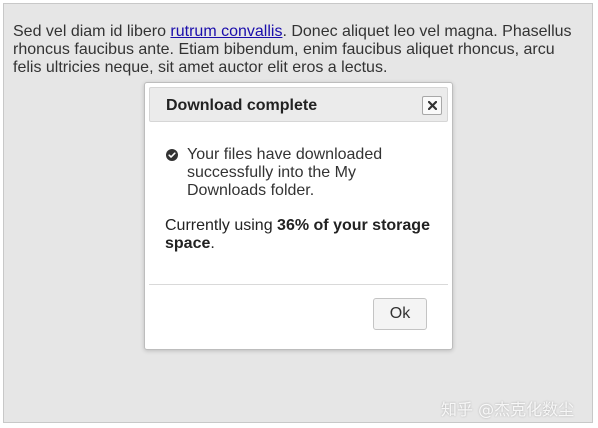 Image resolution: width=598 pixels, height=428 pixels. What do you see at coordinates (242, 105) in the screenshot?
I see `dialog-title: Download complete` at bounding box center [242, 105].